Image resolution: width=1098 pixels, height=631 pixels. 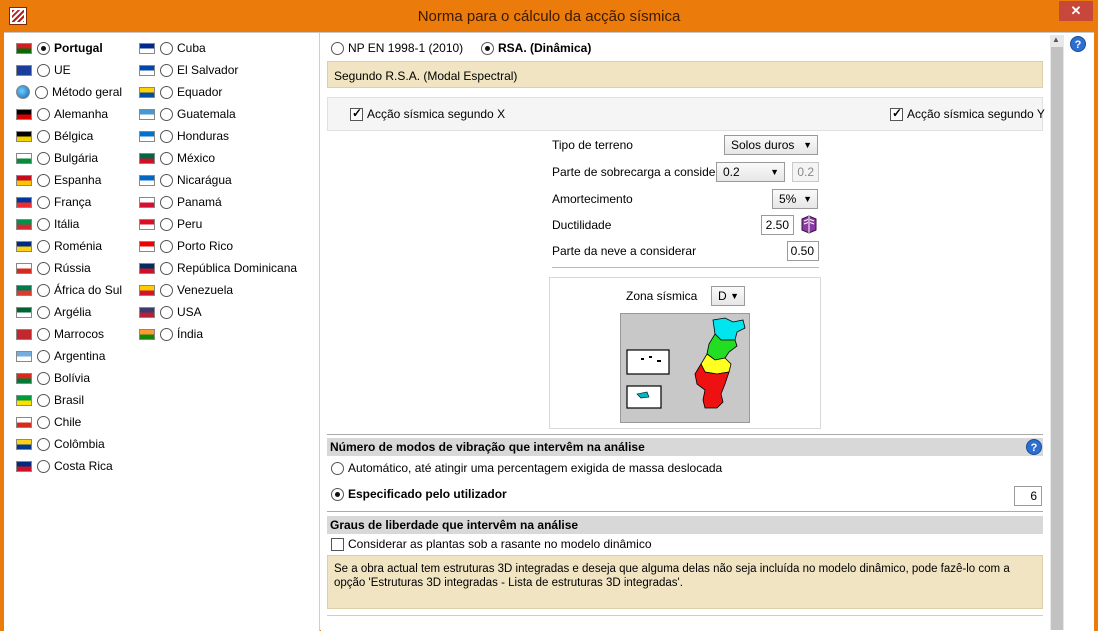 What do you see at coordinates (53, 312) in the screenshot?
I see `country-option: Argélia` at bounding box center [53, 312].